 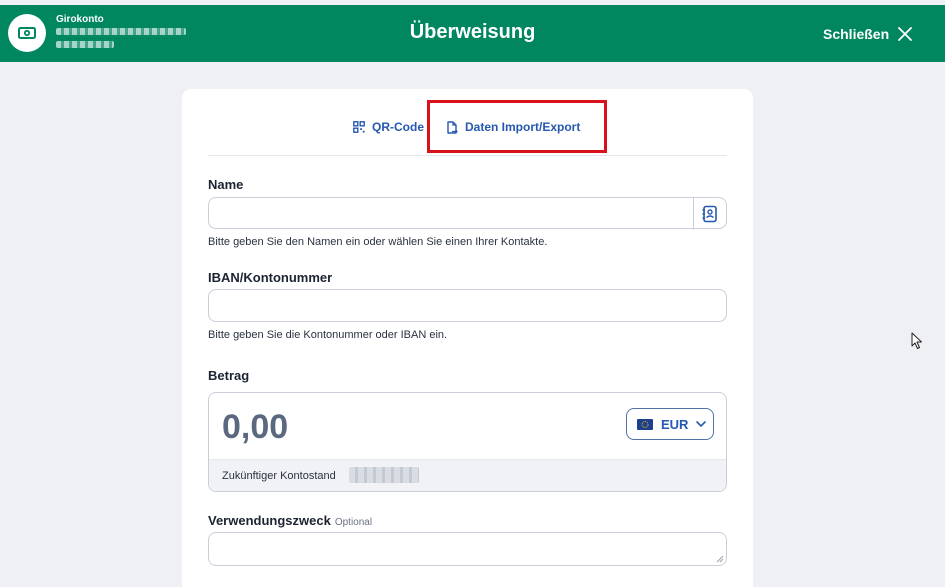 I want to click on chevron-down-icon, so click(x=701, y=423).